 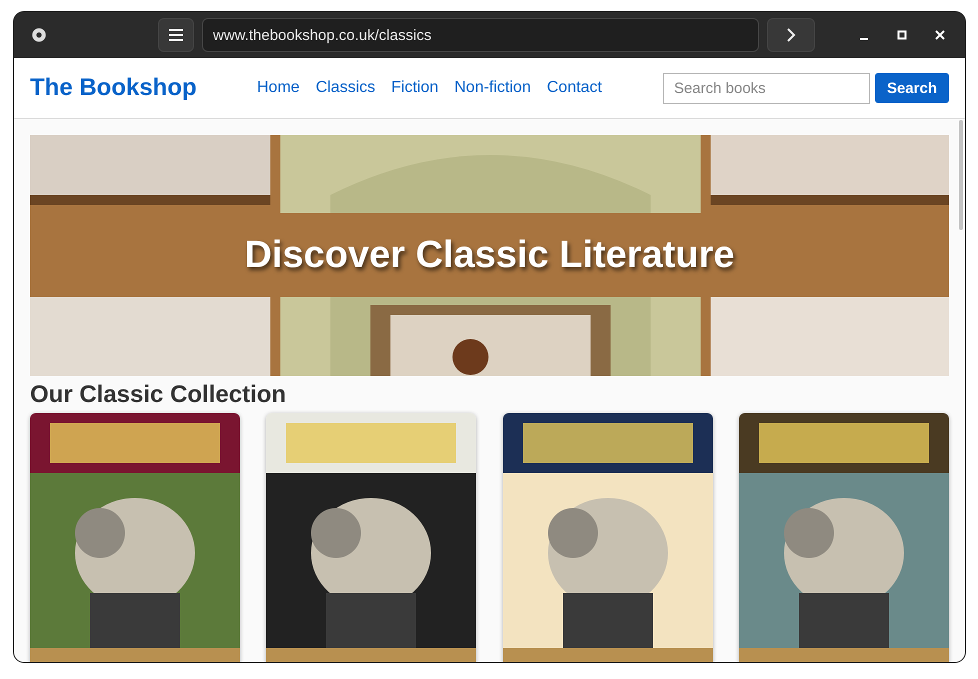 I want to click on menu-icon, so click(x=176, y=35).